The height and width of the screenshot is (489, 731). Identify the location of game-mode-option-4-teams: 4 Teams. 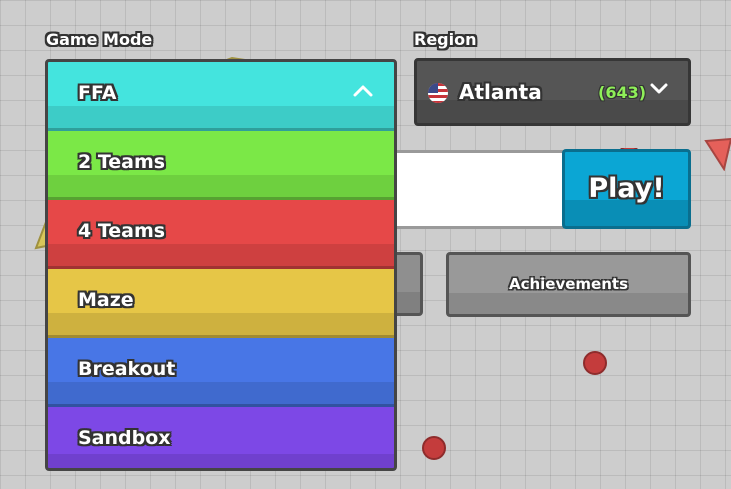
(221, 234).